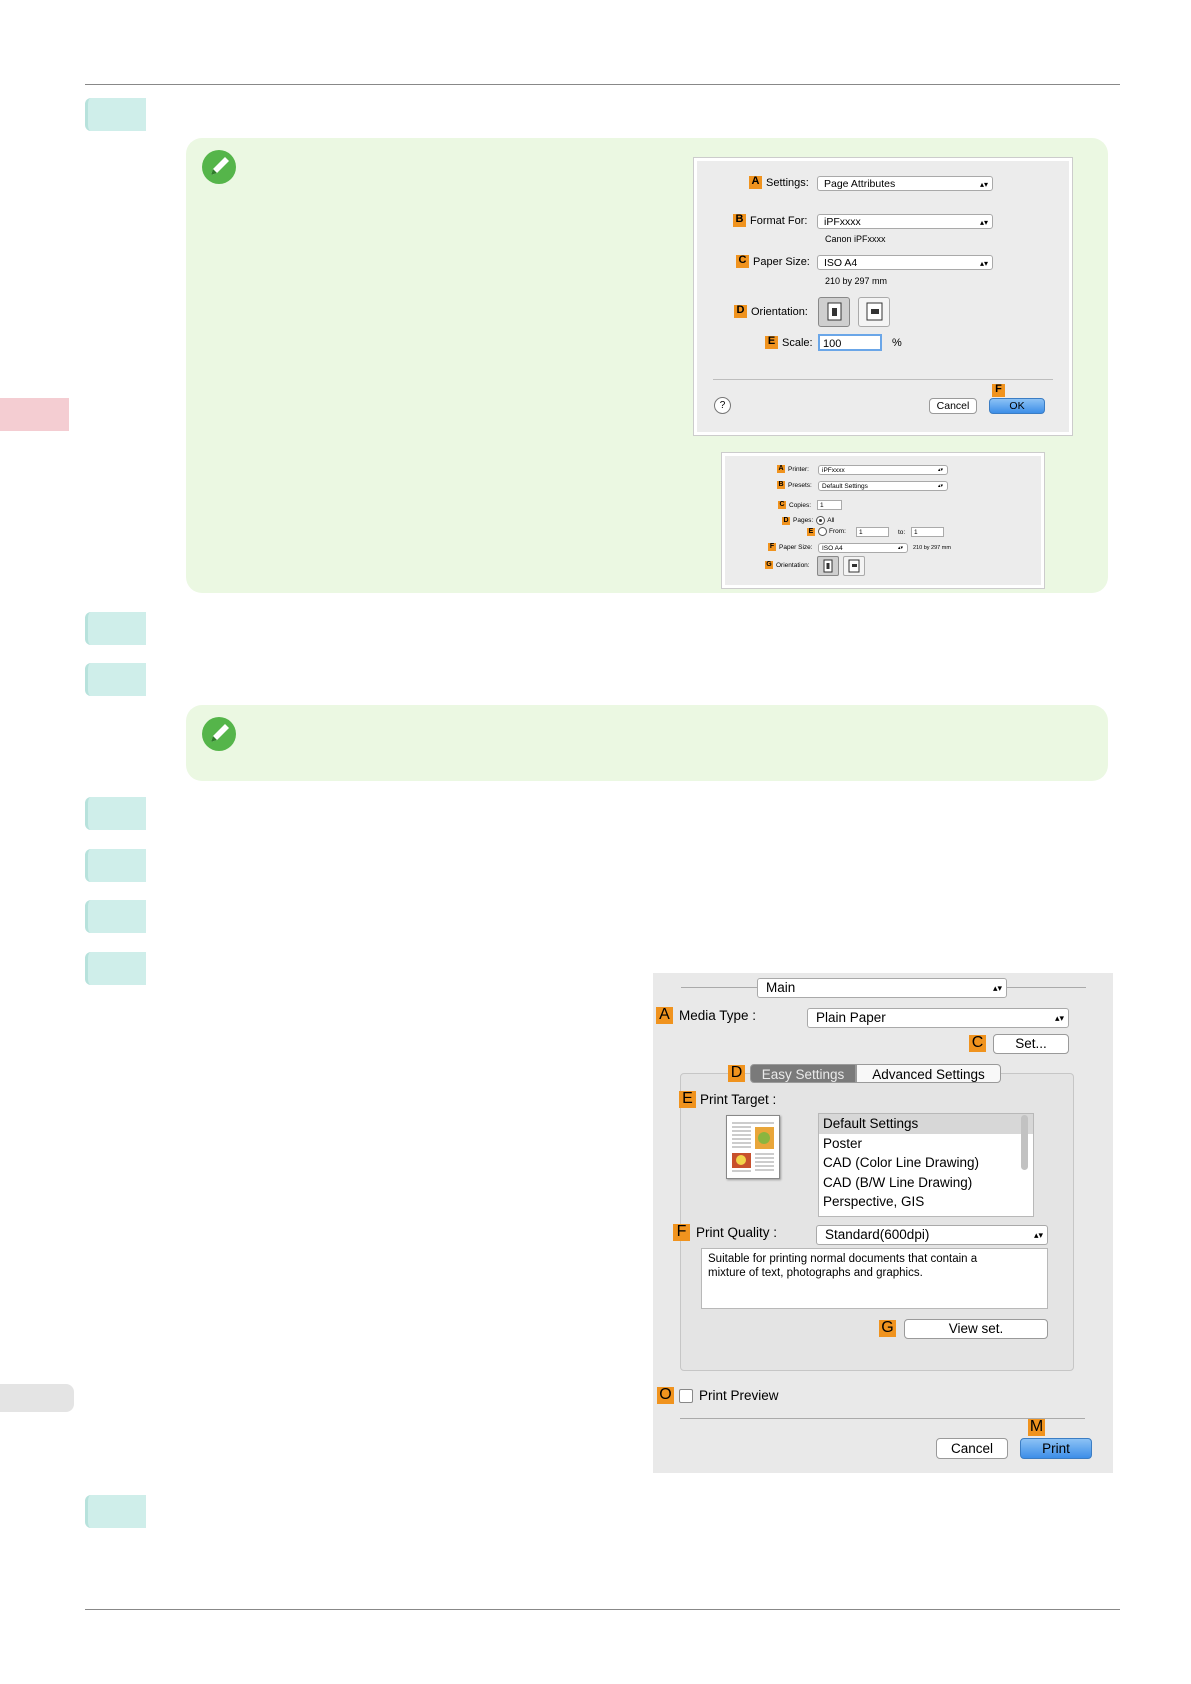 The image size is (1191, 1684). Describe the element at coordinates (932, 1235) in the screenshot. I see `print-quality-select: Standard(600dpi) ▴▾` at that location.